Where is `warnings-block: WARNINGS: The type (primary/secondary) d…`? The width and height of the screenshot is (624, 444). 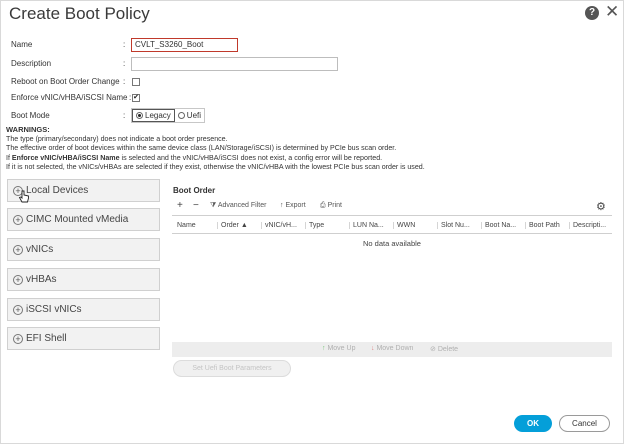
warnings-block: WARNINGS: The type (primary/secondary) d… is located at coordinates (313, 149).